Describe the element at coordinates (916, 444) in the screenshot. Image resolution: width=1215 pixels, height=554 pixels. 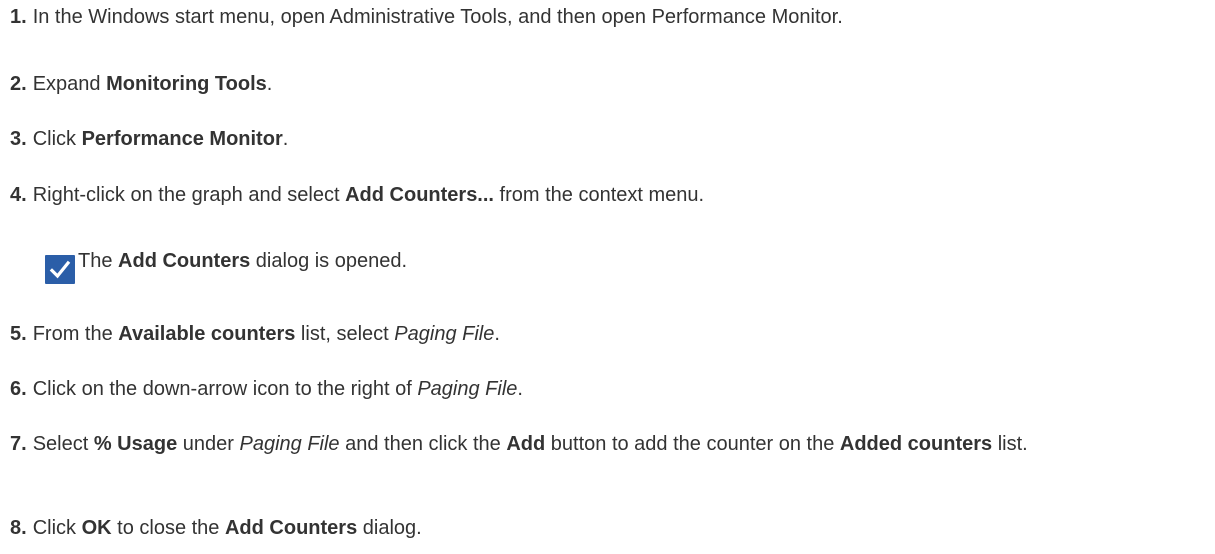
I see `bold-term: Added counters` at that location.